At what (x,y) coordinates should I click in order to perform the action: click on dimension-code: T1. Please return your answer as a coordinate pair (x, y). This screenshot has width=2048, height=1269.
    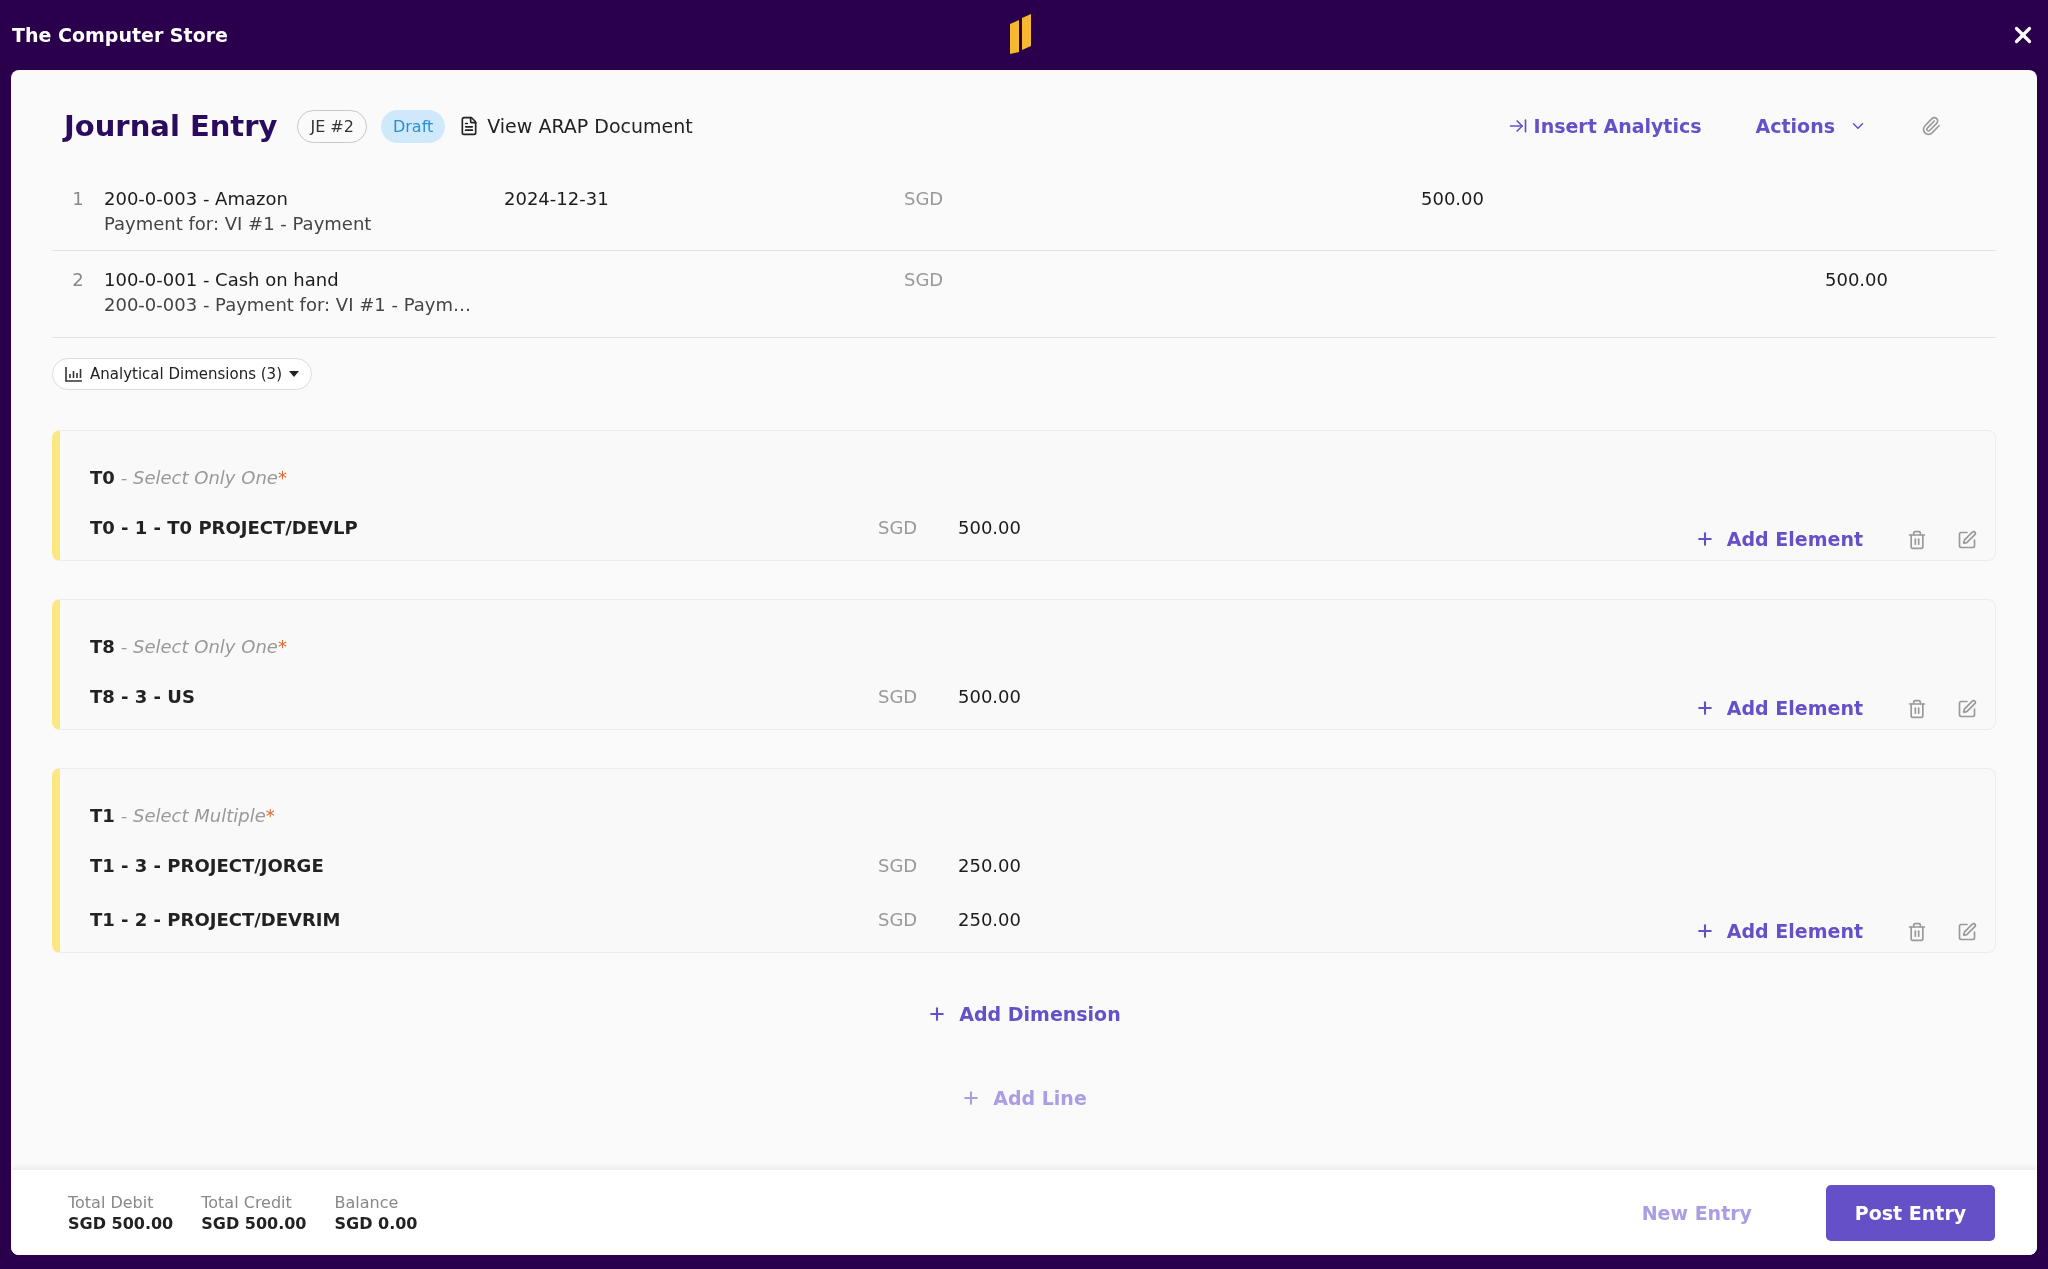
    Looking at the image, I should click on (102, 815).